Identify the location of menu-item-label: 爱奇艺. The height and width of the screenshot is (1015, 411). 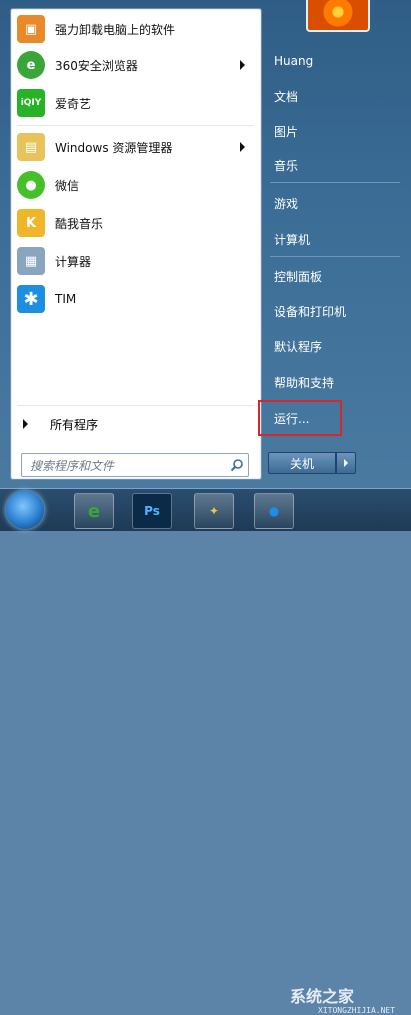
(73, 103).